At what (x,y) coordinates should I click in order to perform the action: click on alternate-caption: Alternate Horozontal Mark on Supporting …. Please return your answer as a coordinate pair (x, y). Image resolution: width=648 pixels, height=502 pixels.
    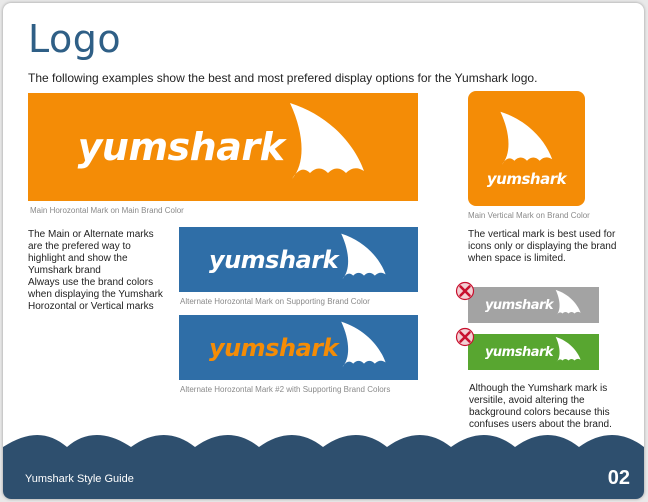
    Looking at the image, I should click on (275, 301).